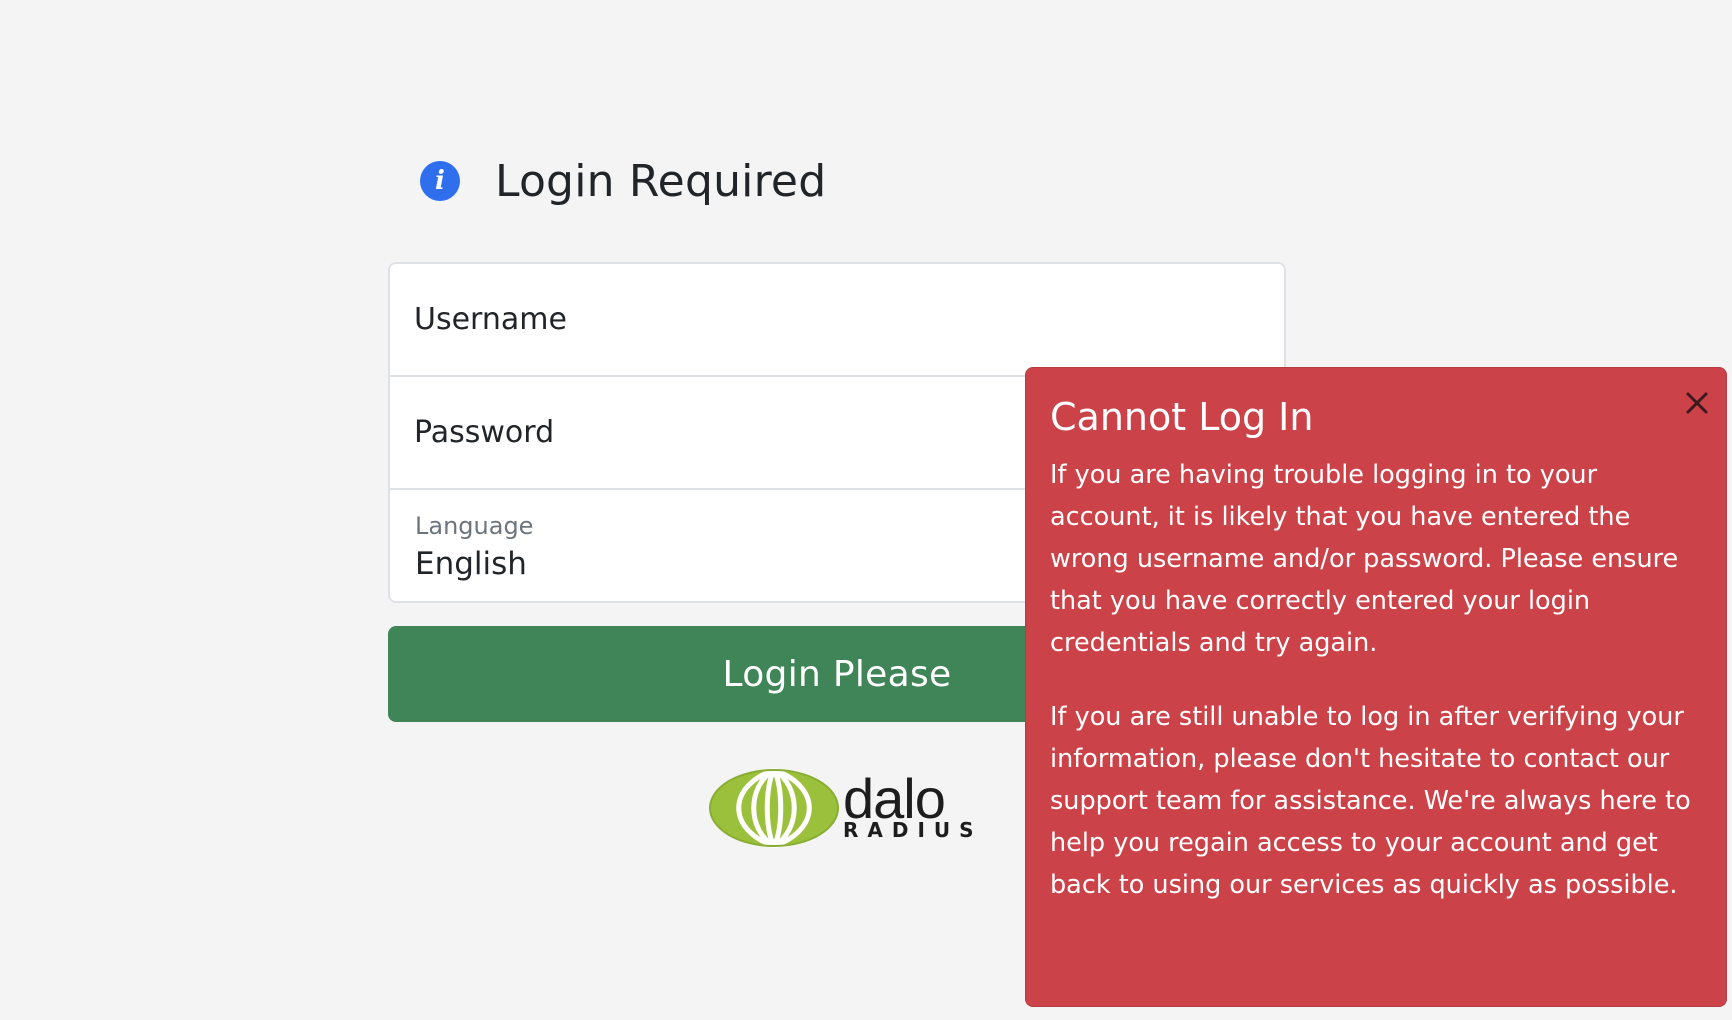 This screenshot has height=1020, width=1732. What do you see at coordinates (840, 808) in the screenshot?
I see `daloradius-logo: dalo RADIUS` at bounding box center [840, 808].